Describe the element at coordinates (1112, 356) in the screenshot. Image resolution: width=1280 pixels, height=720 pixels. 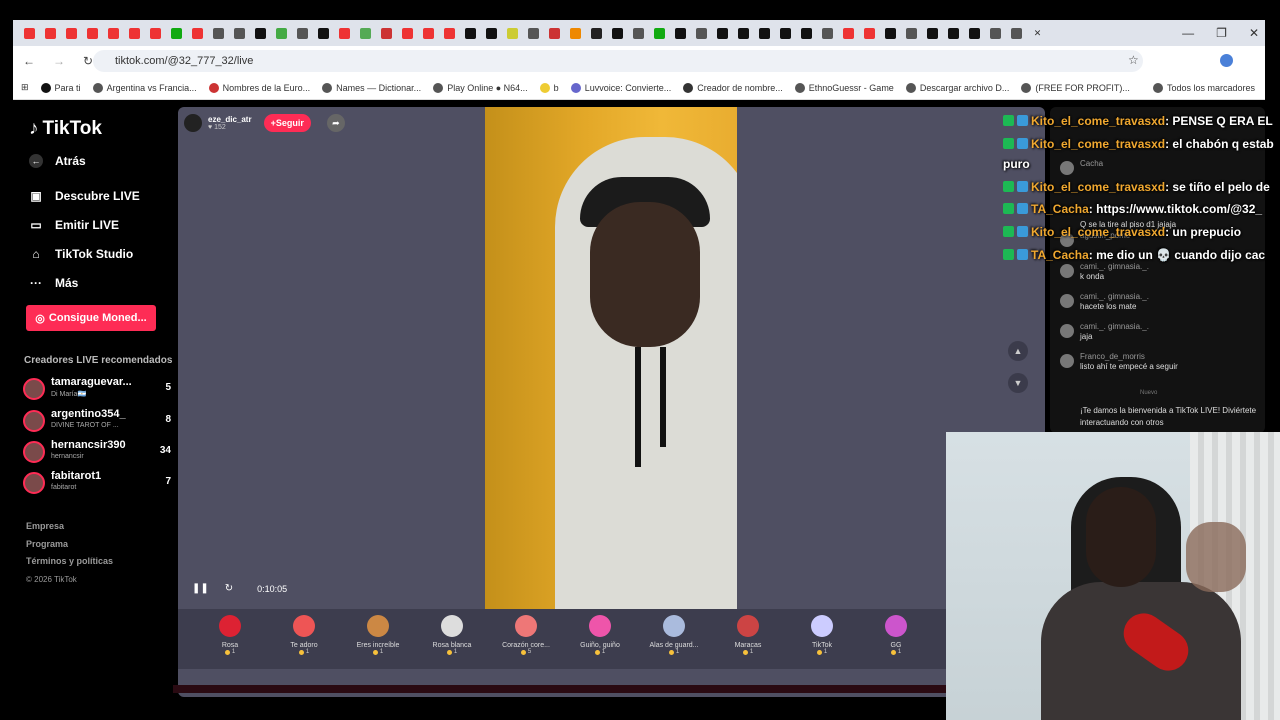
I see `chat-username: Franco_de_morris` at that location.